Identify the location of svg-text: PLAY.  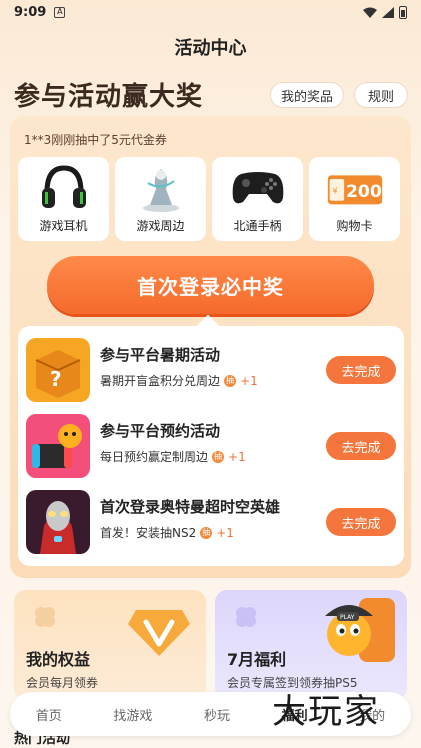
(347, 617).